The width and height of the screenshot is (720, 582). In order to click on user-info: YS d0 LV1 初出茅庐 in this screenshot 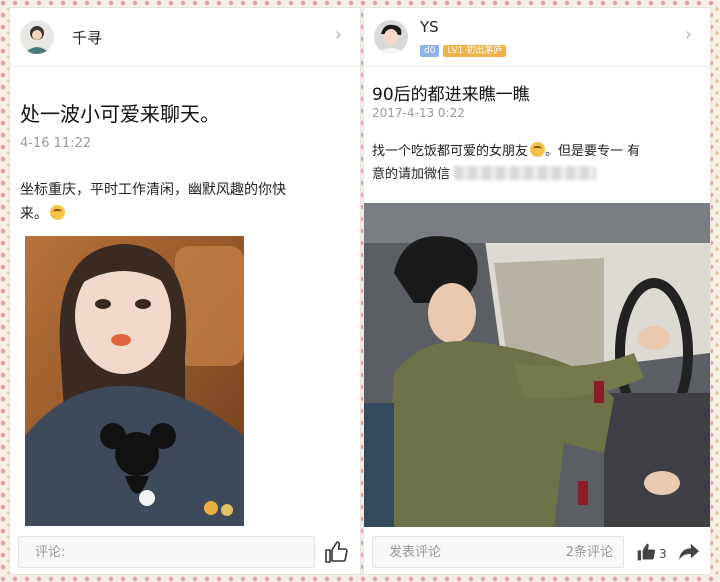, I will do `click(465, 37)`.